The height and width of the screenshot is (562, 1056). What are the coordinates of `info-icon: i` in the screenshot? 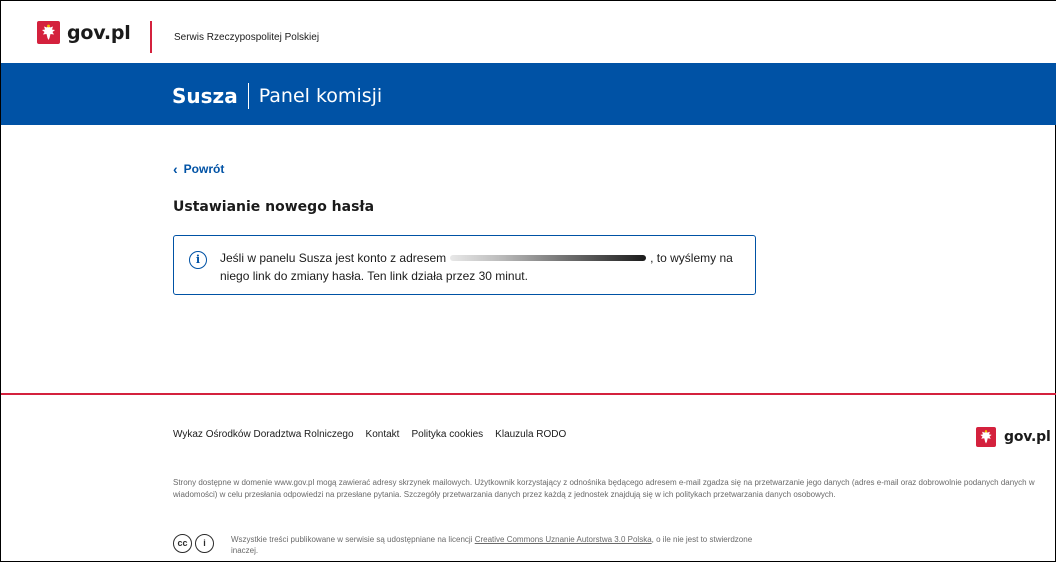 It's located at (198, 260).